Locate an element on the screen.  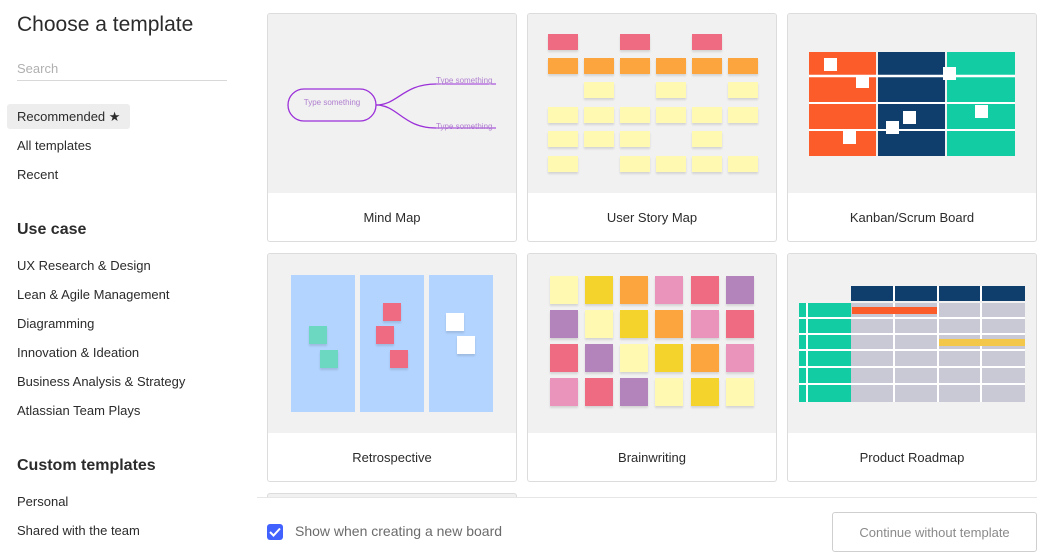
nav-item-all-templates: All templates is located at coordinates (54, 145).